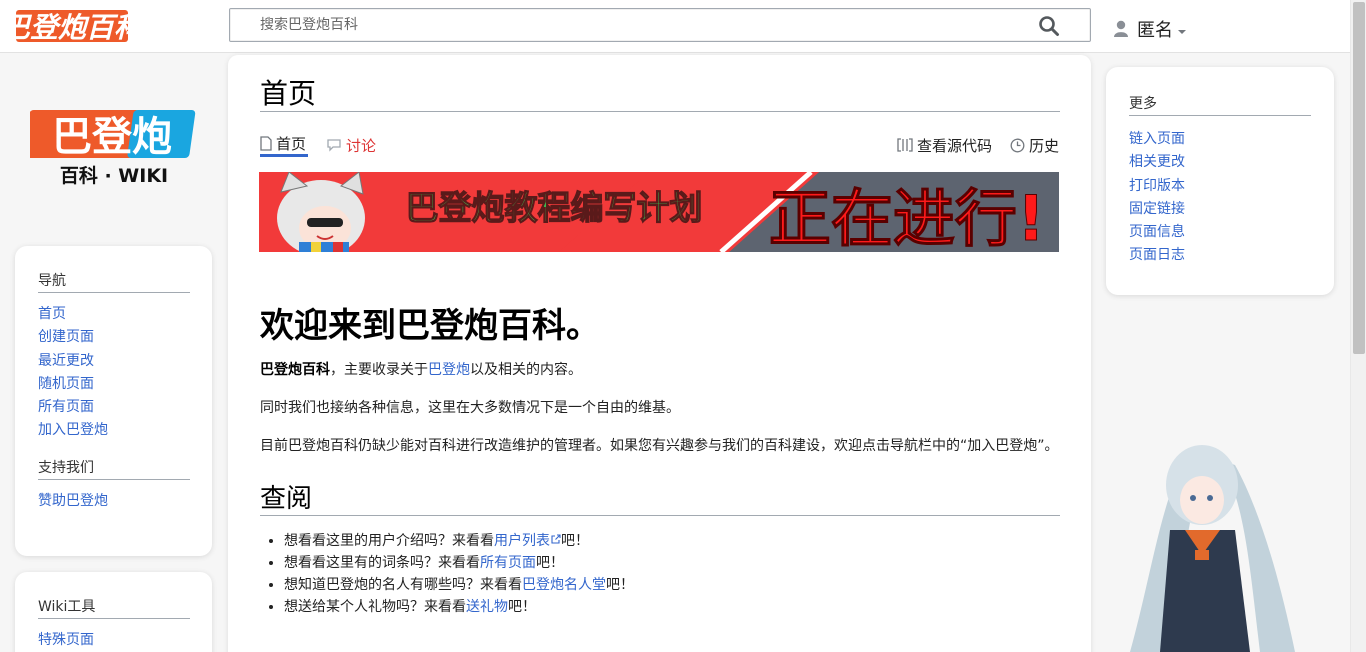  I want to click on sidebar-item-home: 首页, so click(114, 314).